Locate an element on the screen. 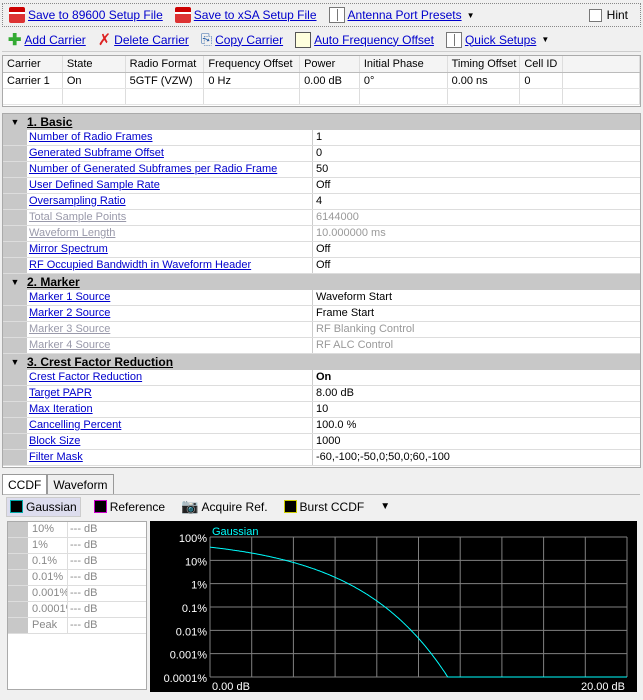  table-cell: 0 is located at coordinates (542, 80).